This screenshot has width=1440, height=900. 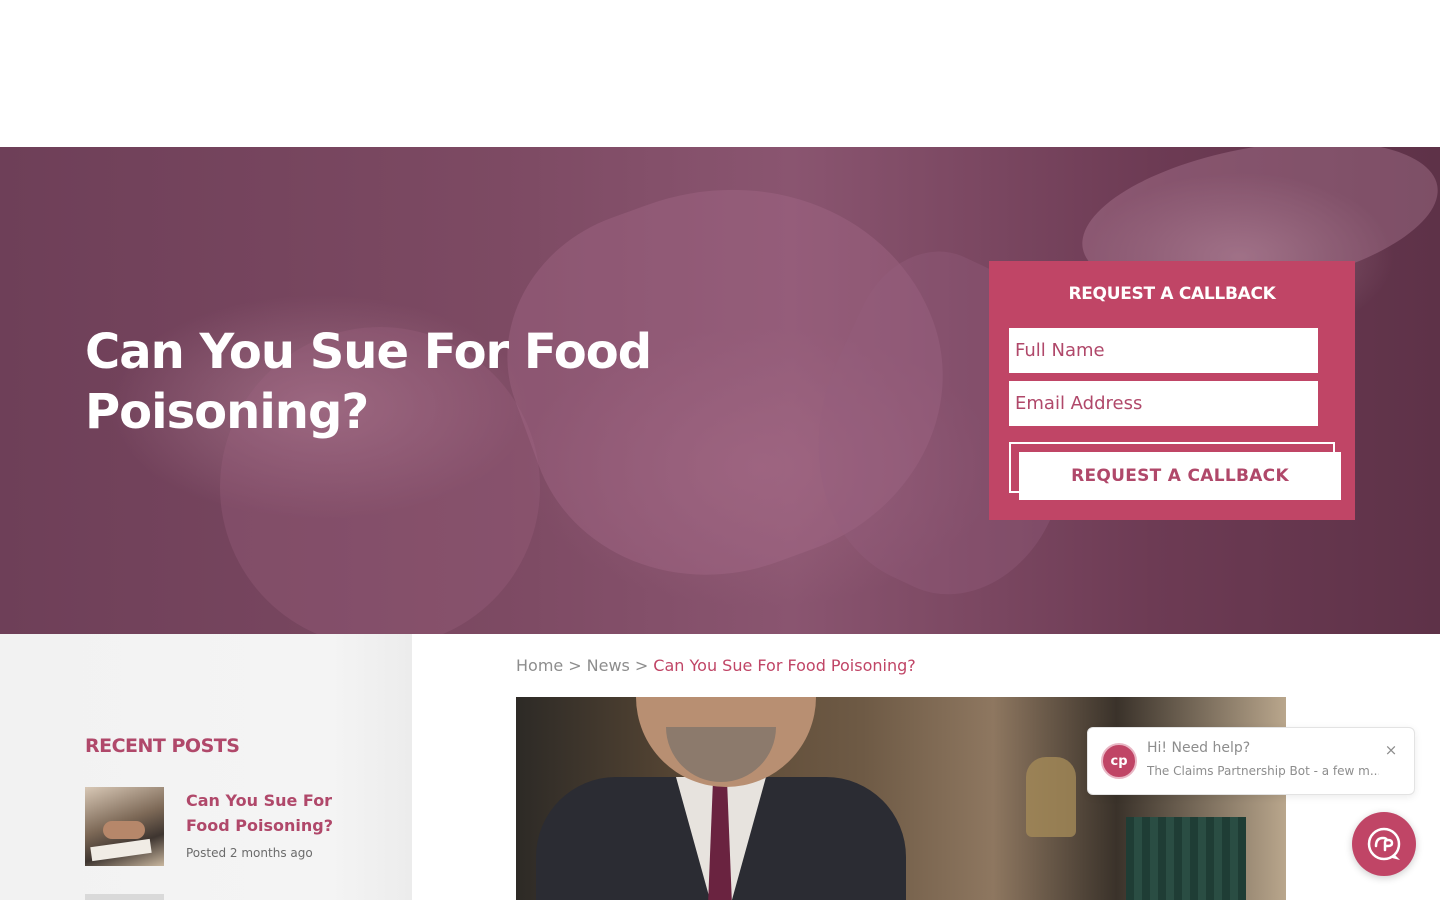 What do you see at coordinates (162, 746) in the screenshot?
I see `recent-posts-heading: RECENT POSTS` at bounding box center [162, 746].